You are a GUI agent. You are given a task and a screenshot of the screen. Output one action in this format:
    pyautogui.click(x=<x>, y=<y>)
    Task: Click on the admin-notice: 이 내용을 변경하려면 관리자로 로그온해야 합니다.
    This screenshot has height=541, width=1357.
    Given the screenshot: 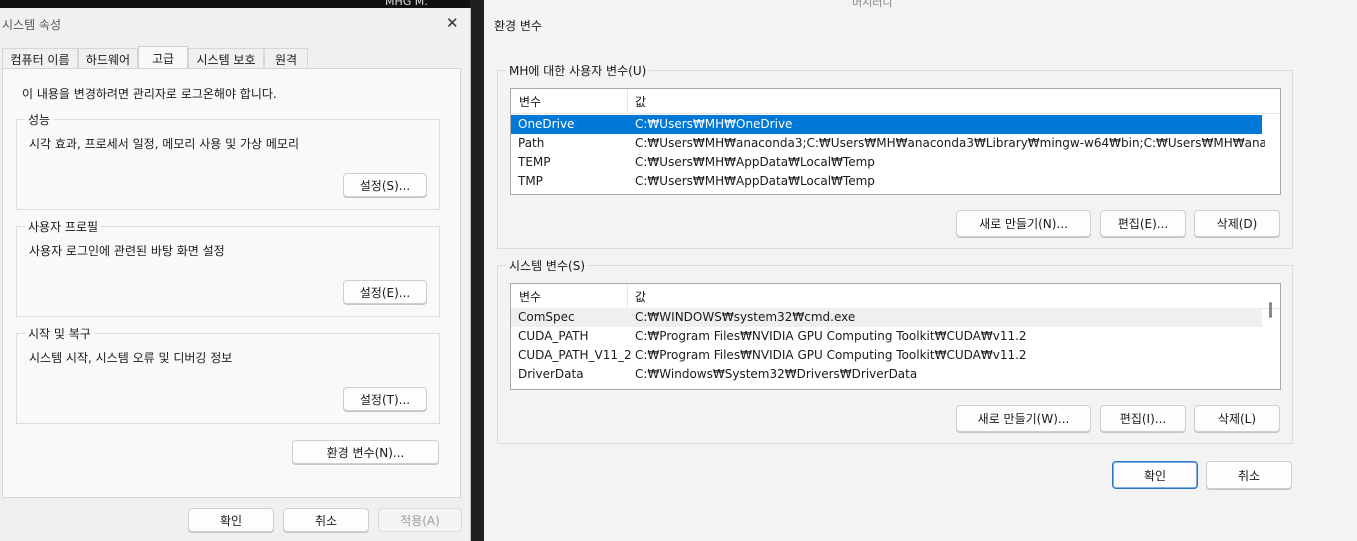 What is the action you would take?
    pyautogui.click(x=149, y=94)
    